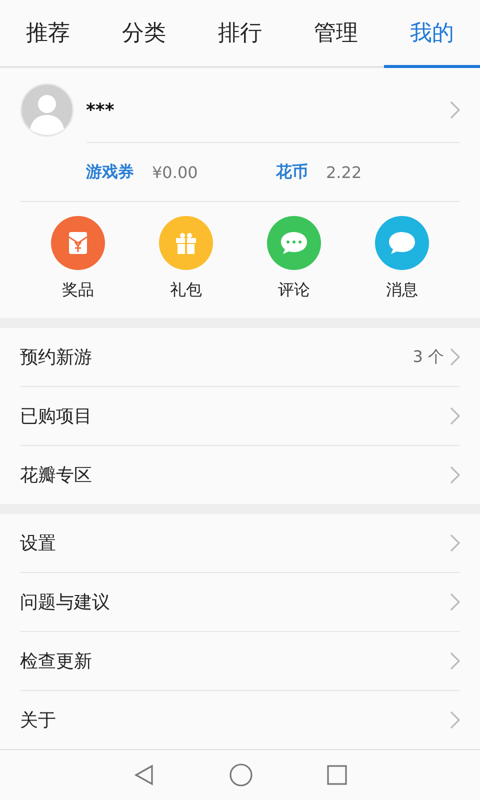 The width and height of the screenshot is (480, 800). What do you see at coordinates (344, 172) in the screenshot?
I see `balance-value: 2.22` at bounding box center [344, 172].